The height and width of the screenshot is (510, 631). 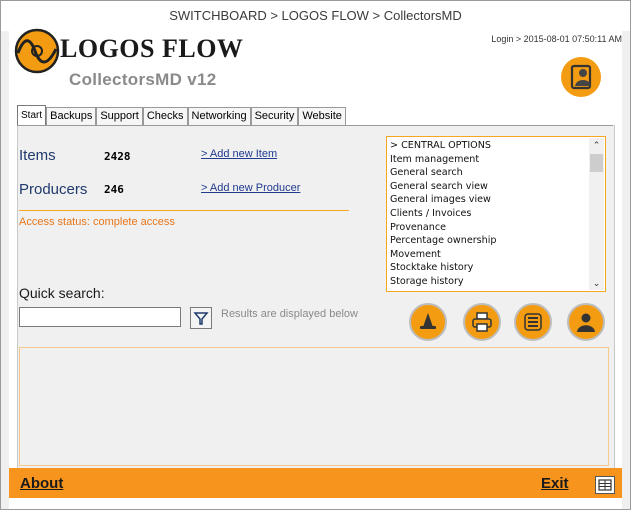 I want to click on divider, so click(x=184, y=210).